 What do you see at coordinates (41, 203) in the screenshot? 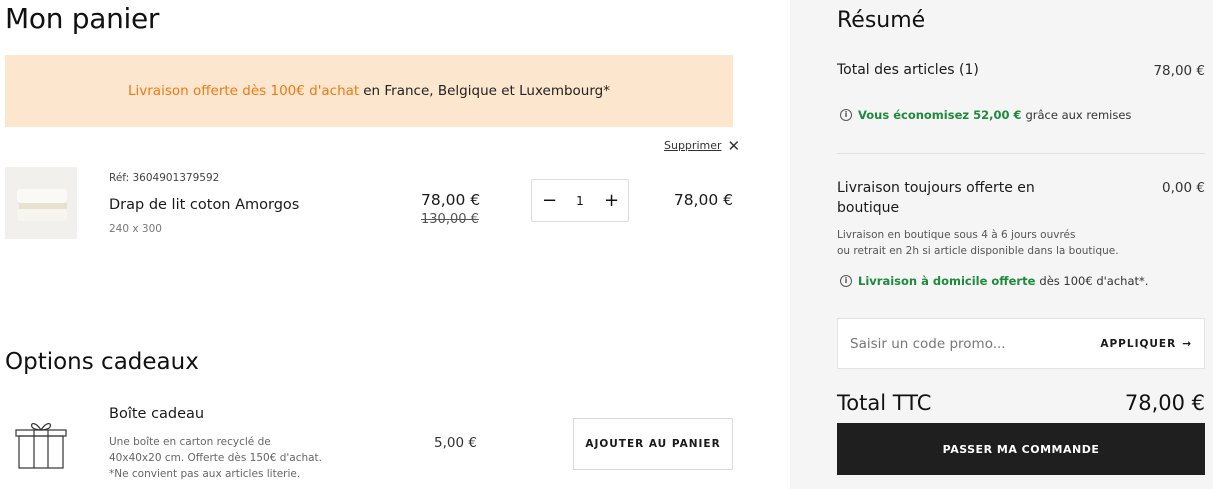
I see `product-thumbnail` at bounding box center [41, 203].